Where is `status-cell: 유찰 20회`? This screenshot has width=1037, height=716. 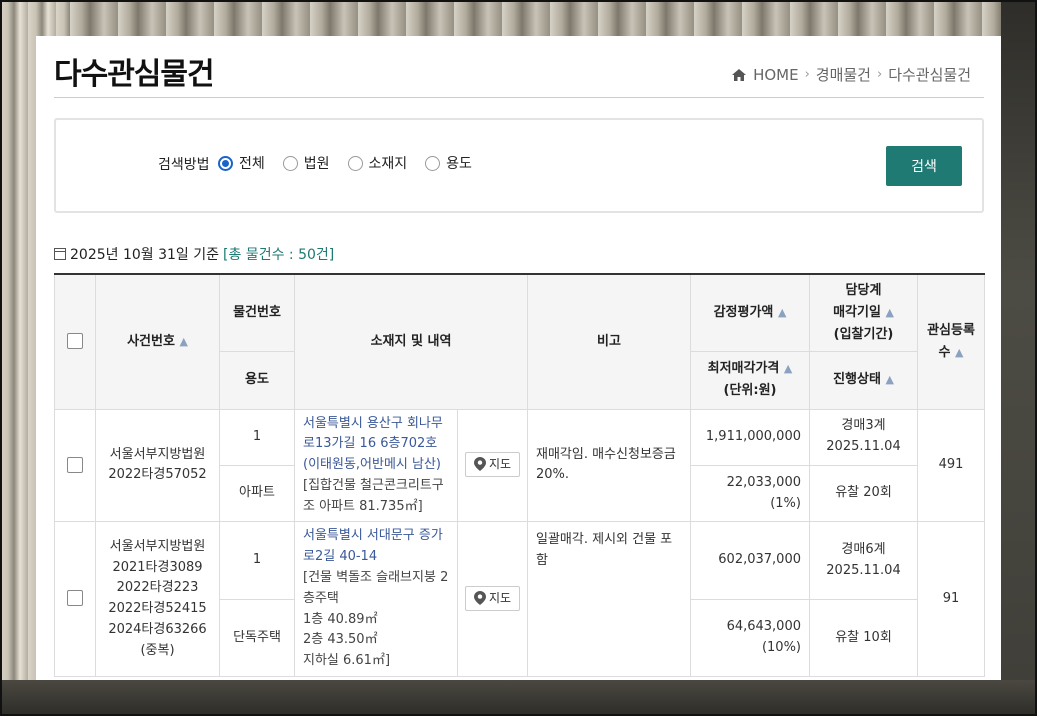
status-cell: 유찰 20회 is located at coordinates (863, 493).